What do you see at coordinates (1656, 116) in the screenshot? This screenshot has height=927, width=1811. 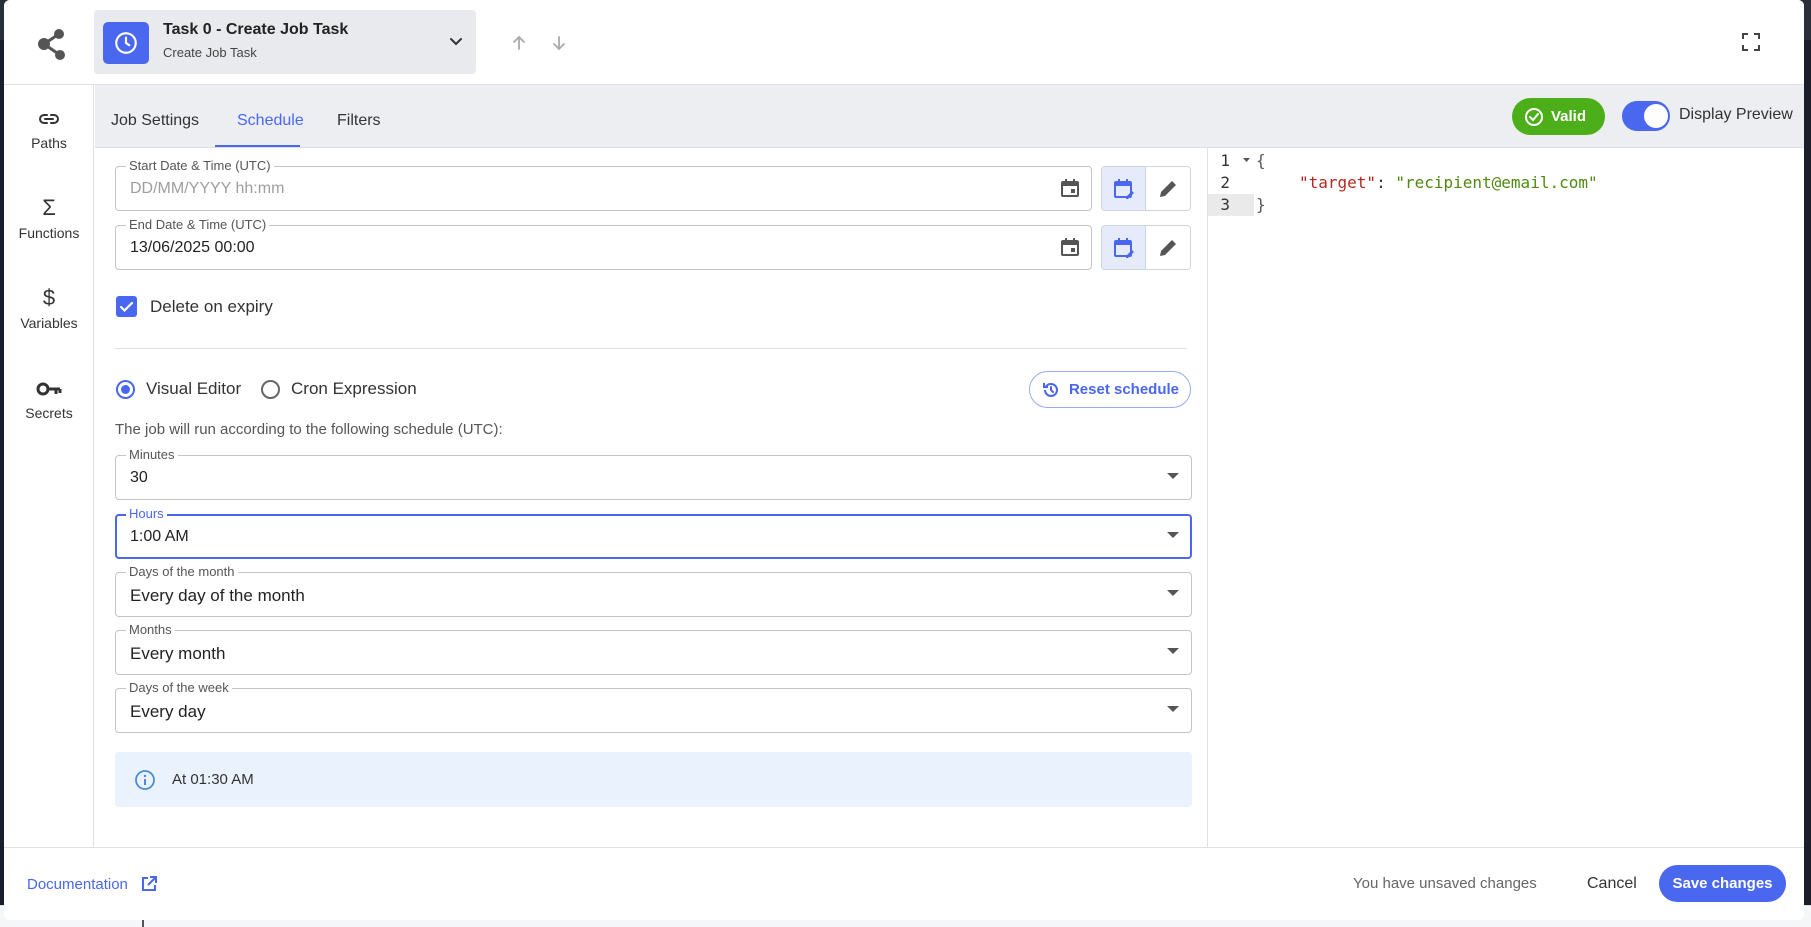 I see `toggle-knob` at bounding box center [1656, 116].